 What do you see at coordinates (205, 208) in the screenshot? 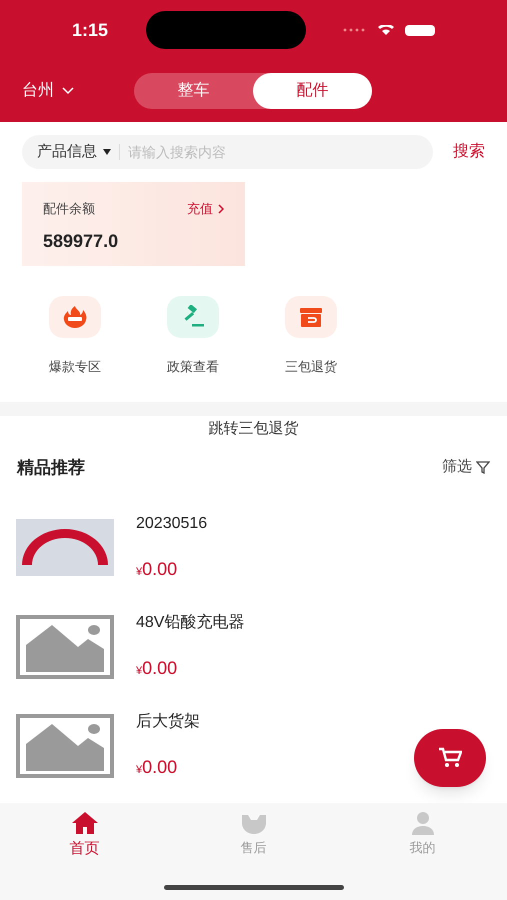
I see `recharge-link: 充值` at bounding box center [205, 208].